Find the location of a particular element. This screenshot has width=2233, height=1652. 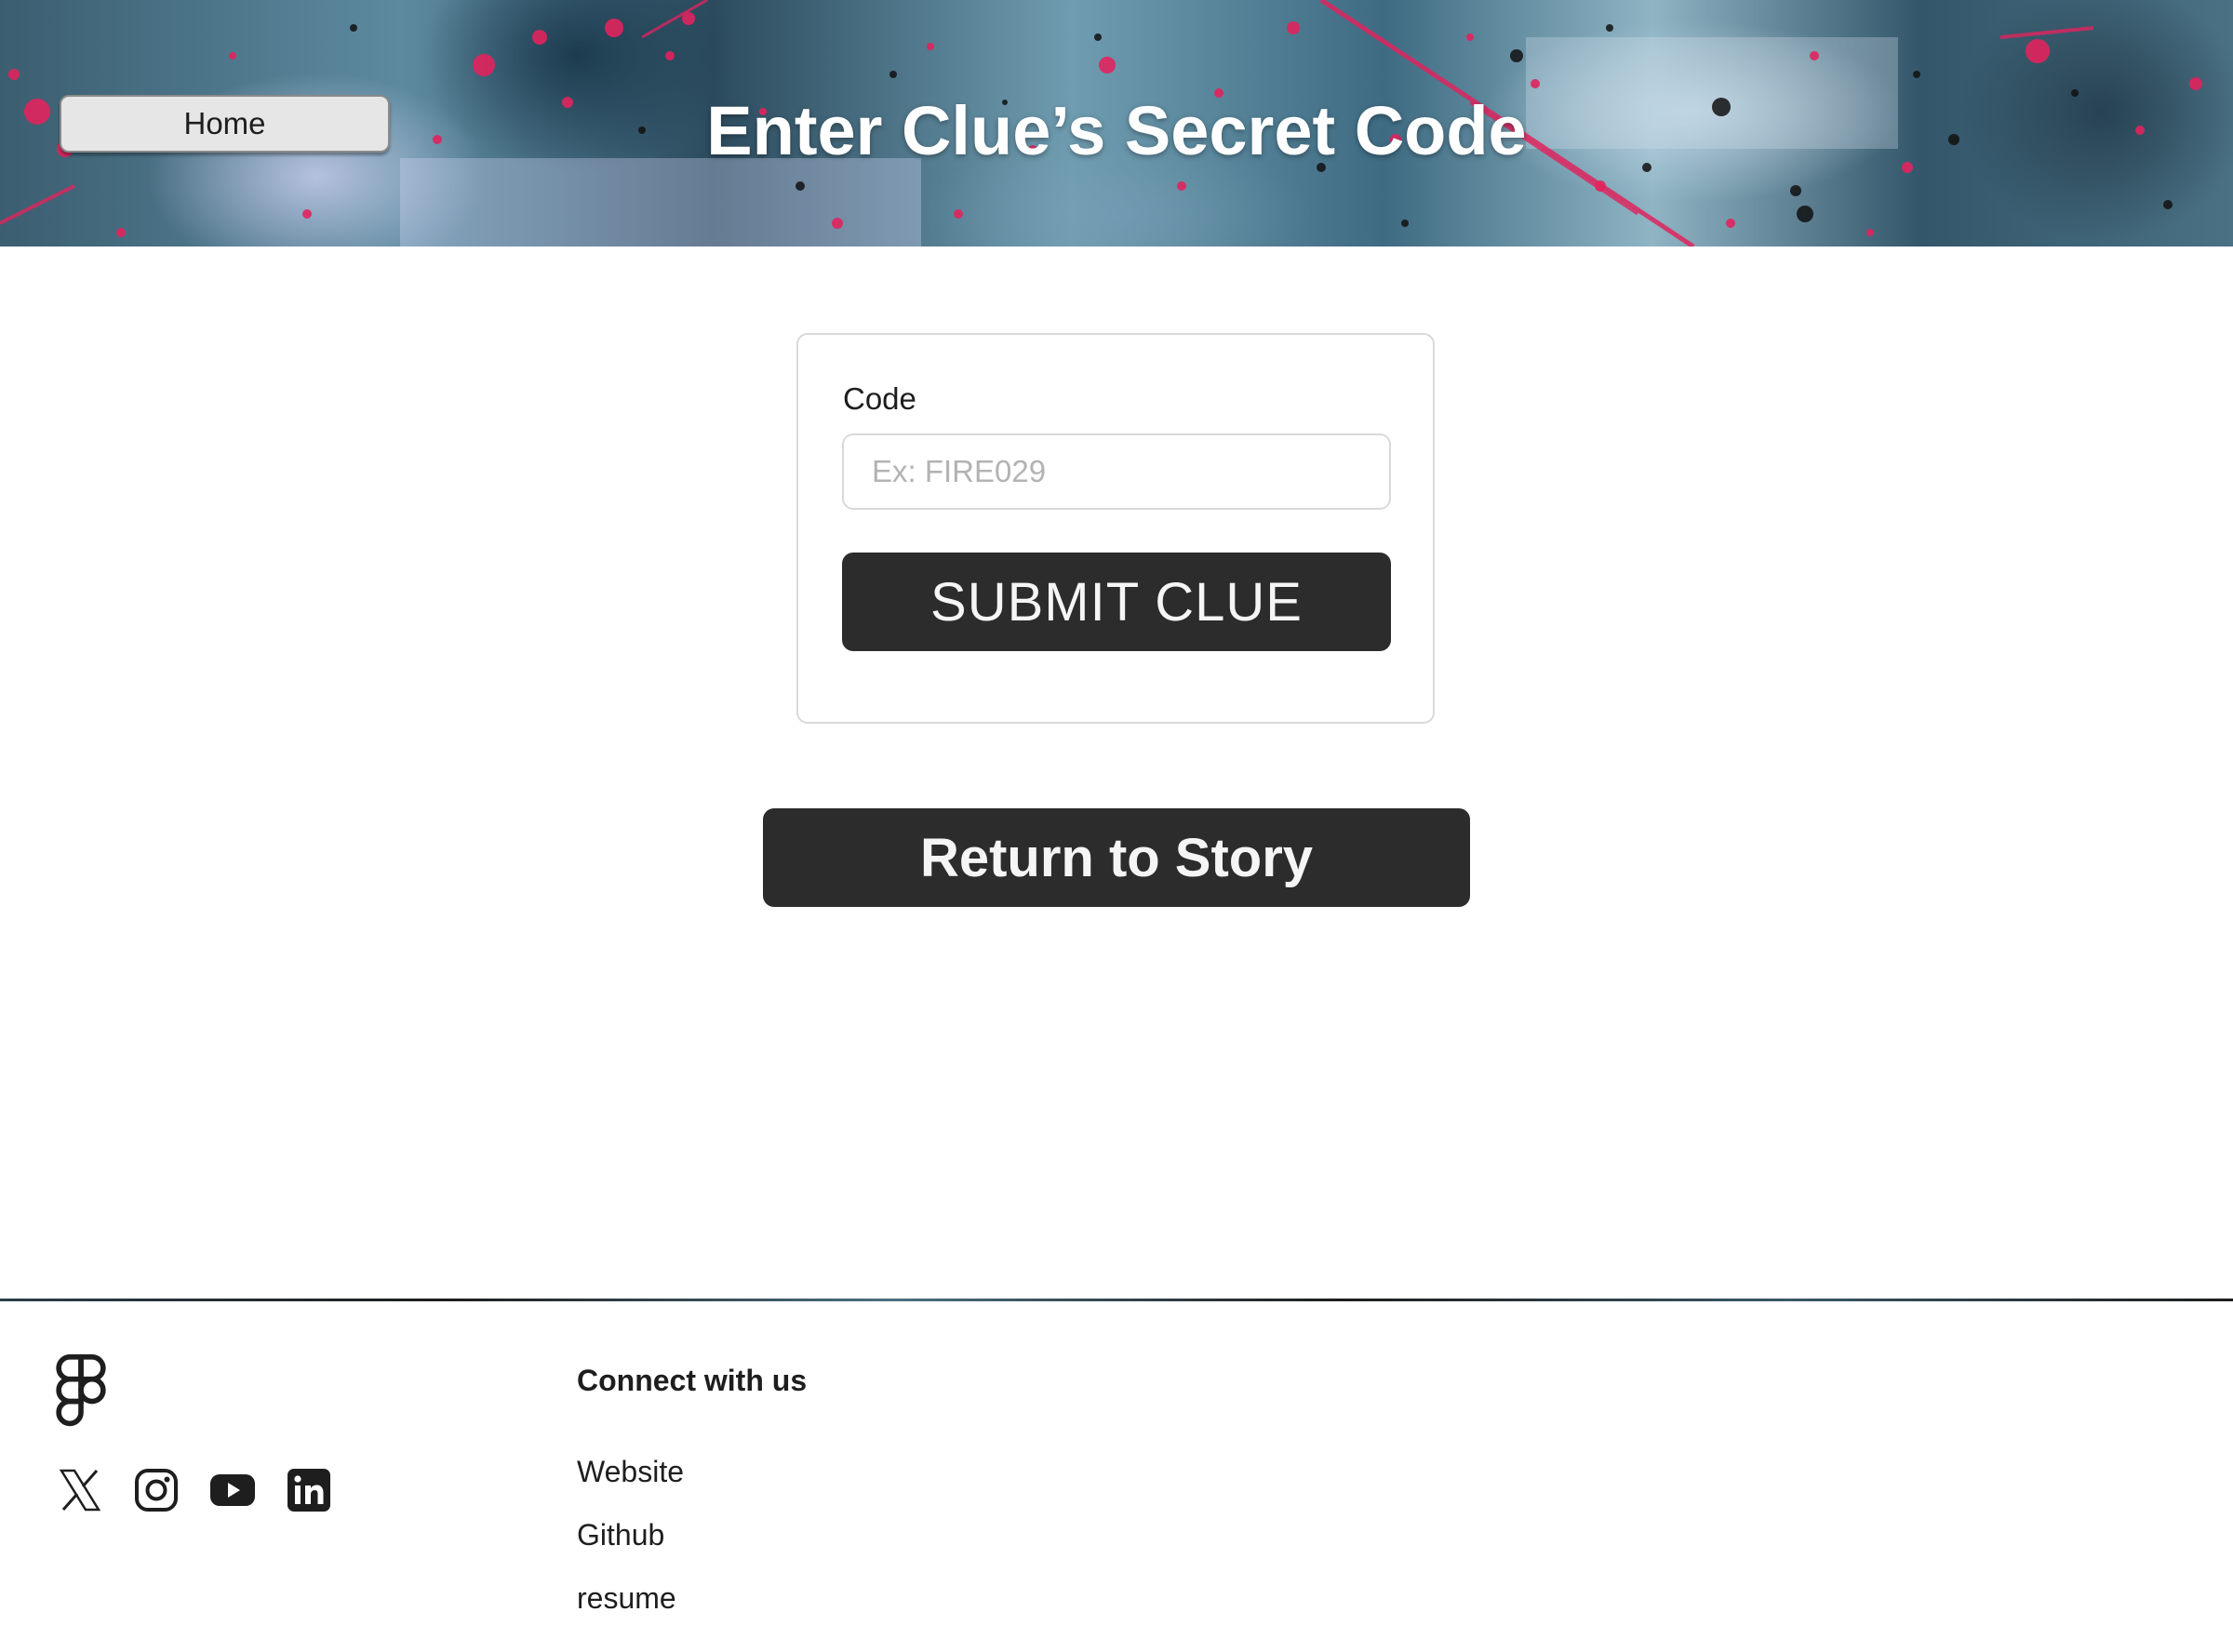

code-label: Code is located at coordinates (879, 398).